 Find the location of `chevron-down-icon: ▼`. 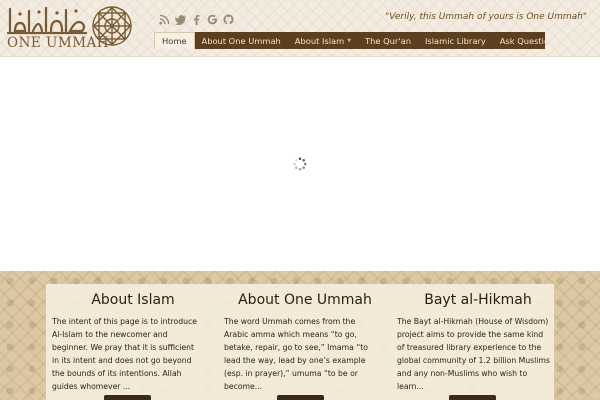

chevron-down-icon: ▼ is located at coordinates (349, 40).